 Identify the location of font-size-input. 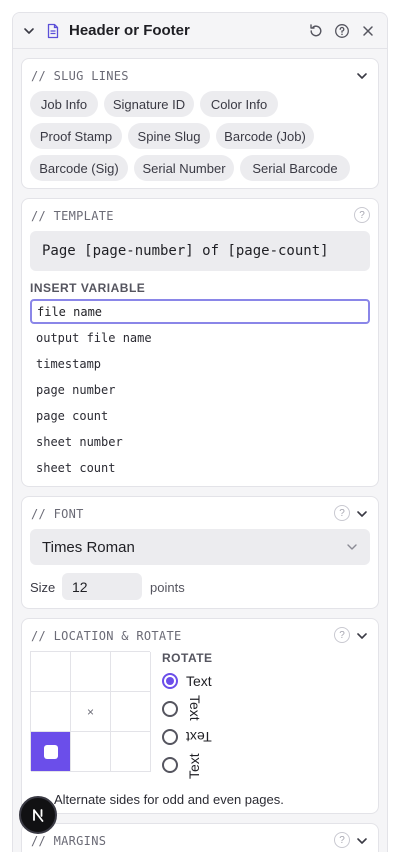
(102, 586).